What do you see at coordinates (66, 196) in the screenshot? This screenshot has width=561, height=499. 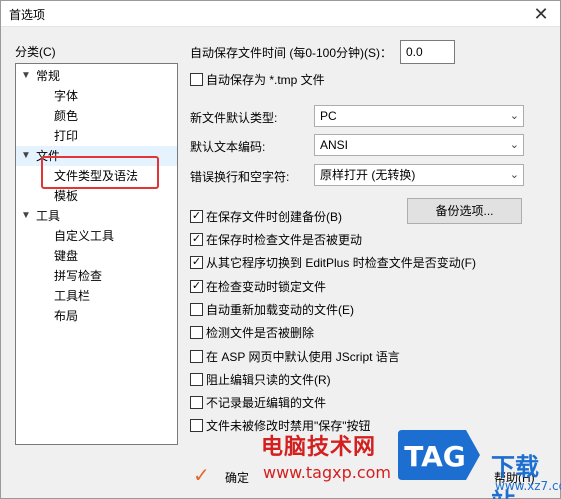 I see `tree-item-label: 模板` at bounding box center [66, 196].